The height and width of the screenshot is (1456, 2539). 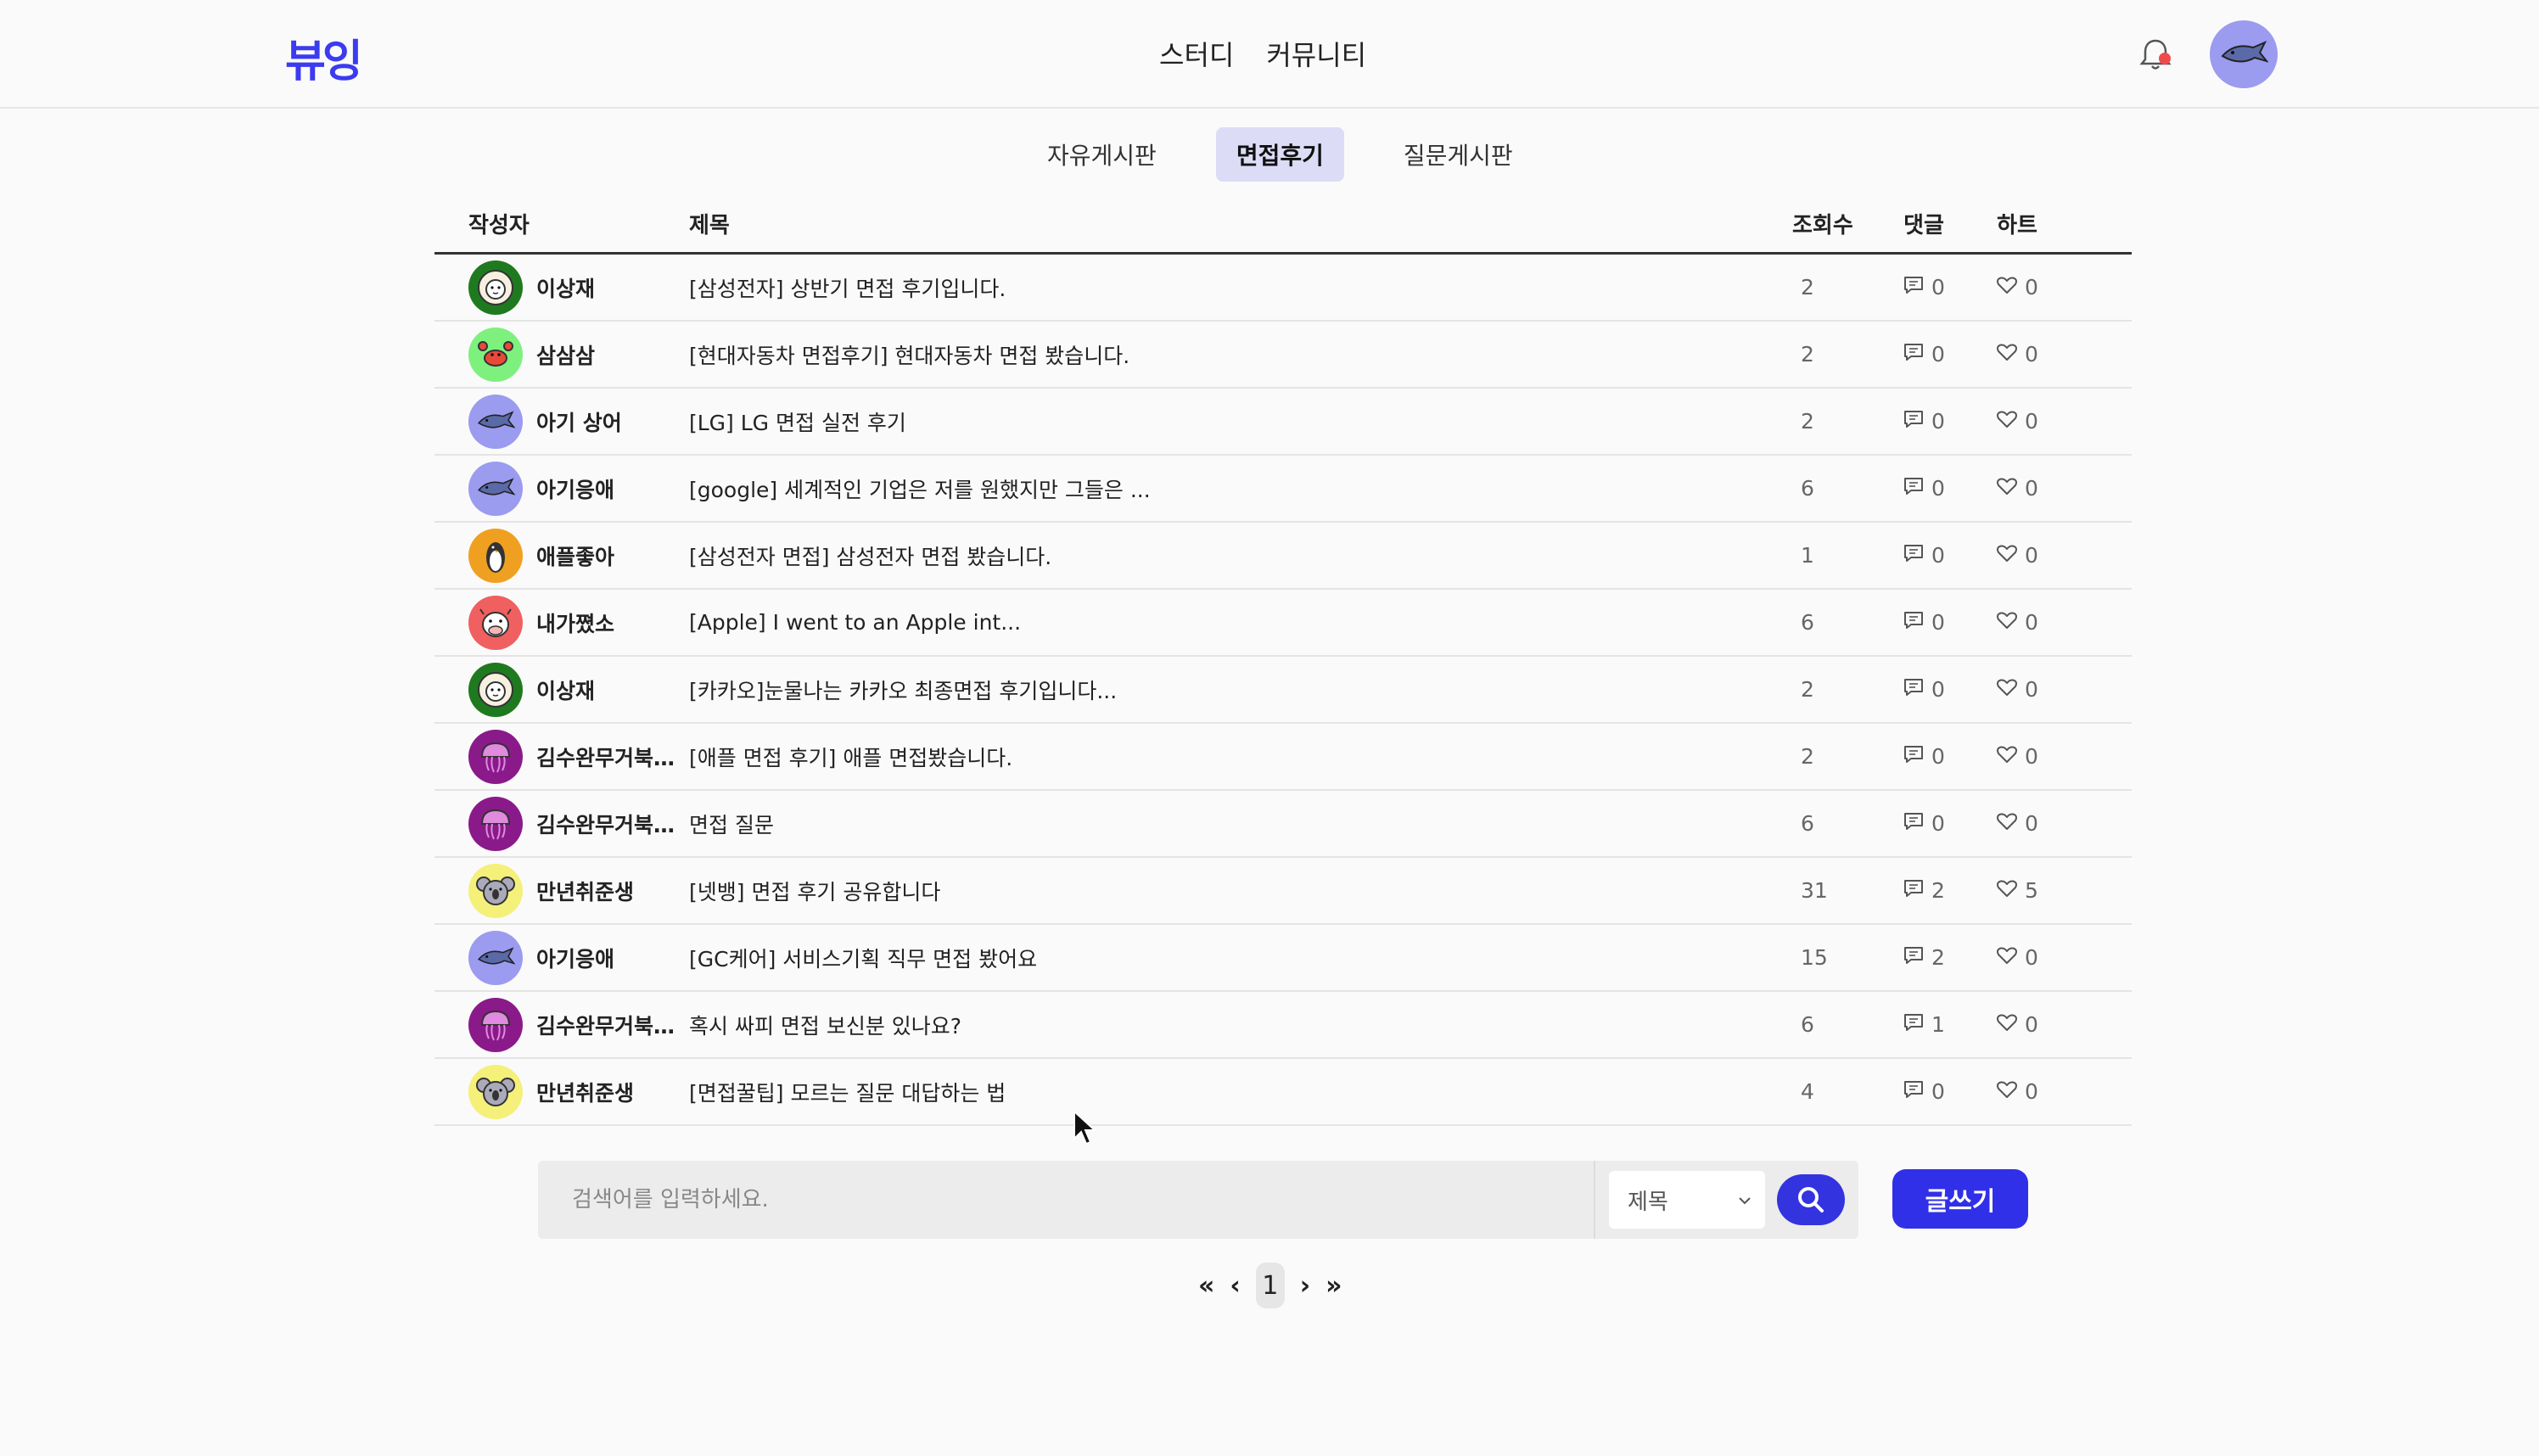 What do you see at coordinates (2165, 58) in the screenshot?
I see `notification-dot` at bounding box center [2165, 58].